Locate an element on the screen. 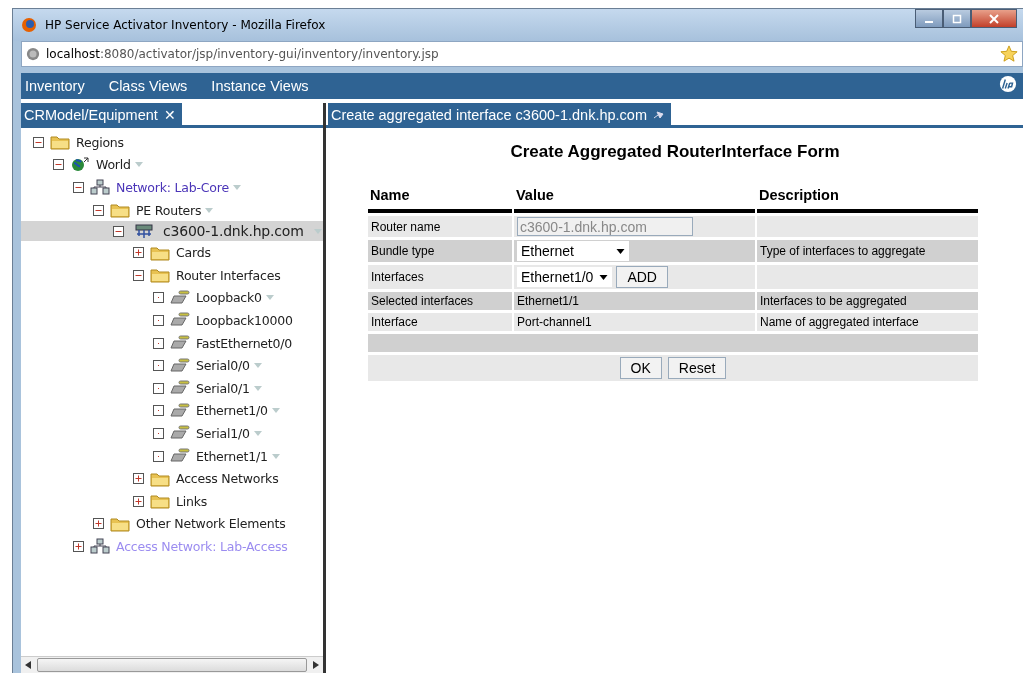  tree-row: Cards is located at coordinates (172, 252).